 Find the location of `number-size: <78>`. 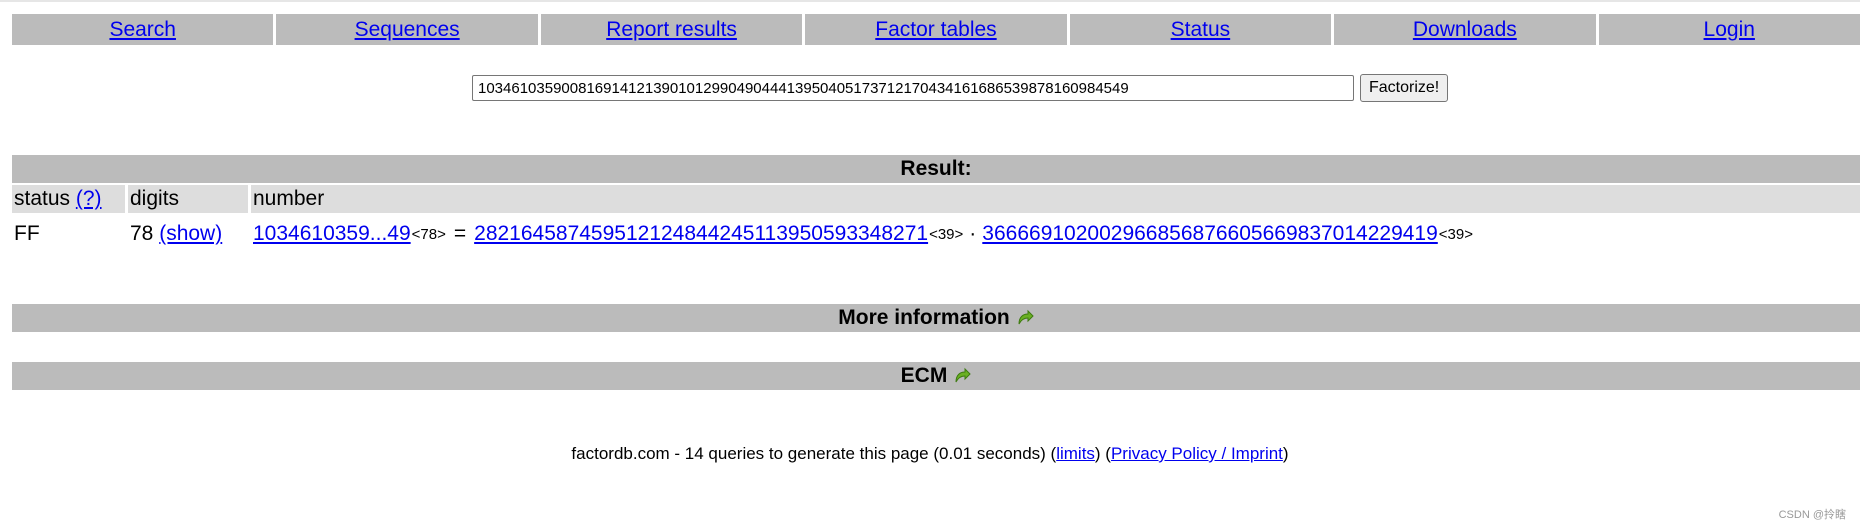

number-size: <78> is located at coordinates (428, 234).